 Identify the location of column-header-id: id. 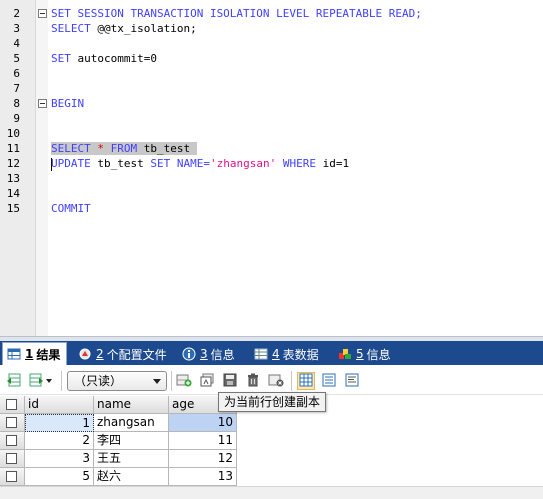
(59, 405).